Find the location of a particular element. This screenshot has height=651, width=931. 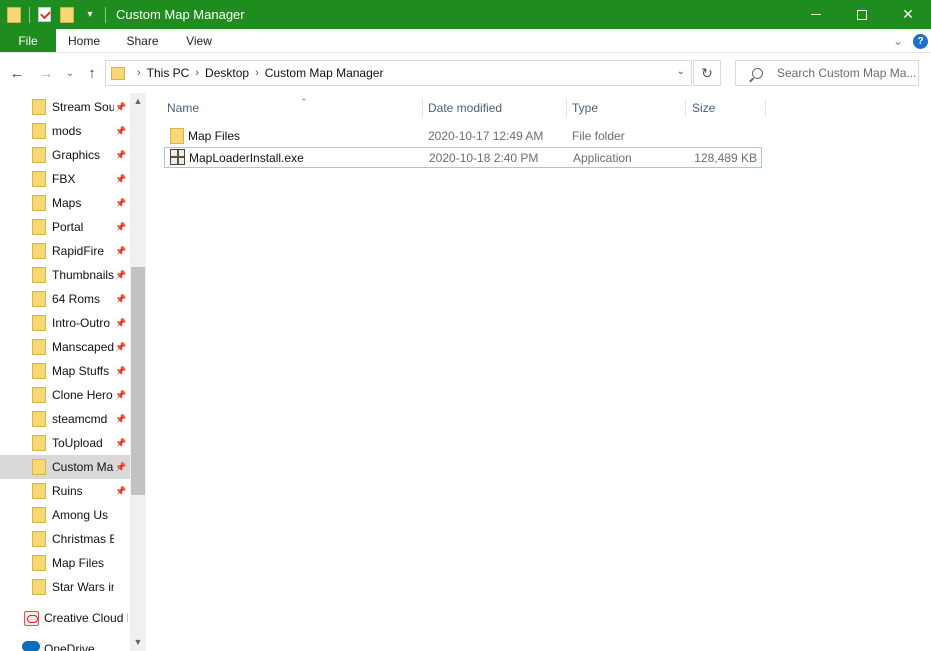

tab-file: File is located at coordinates (28, 40).